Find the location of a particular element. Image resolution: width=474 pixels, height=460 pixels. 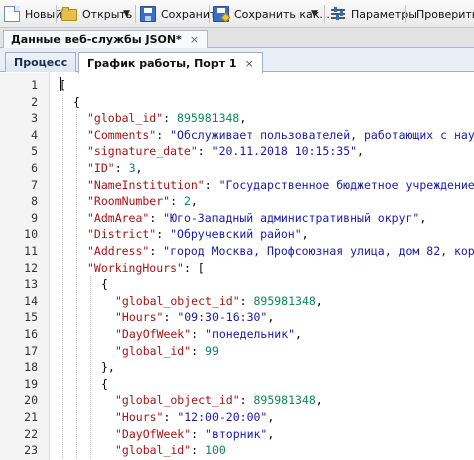

json-number: 100 is located at coordinates (215, 450).